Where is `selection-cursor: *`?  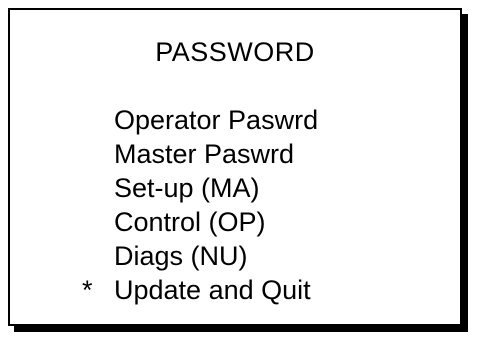 selection-cursor: * is located at coordinates (87, 290).